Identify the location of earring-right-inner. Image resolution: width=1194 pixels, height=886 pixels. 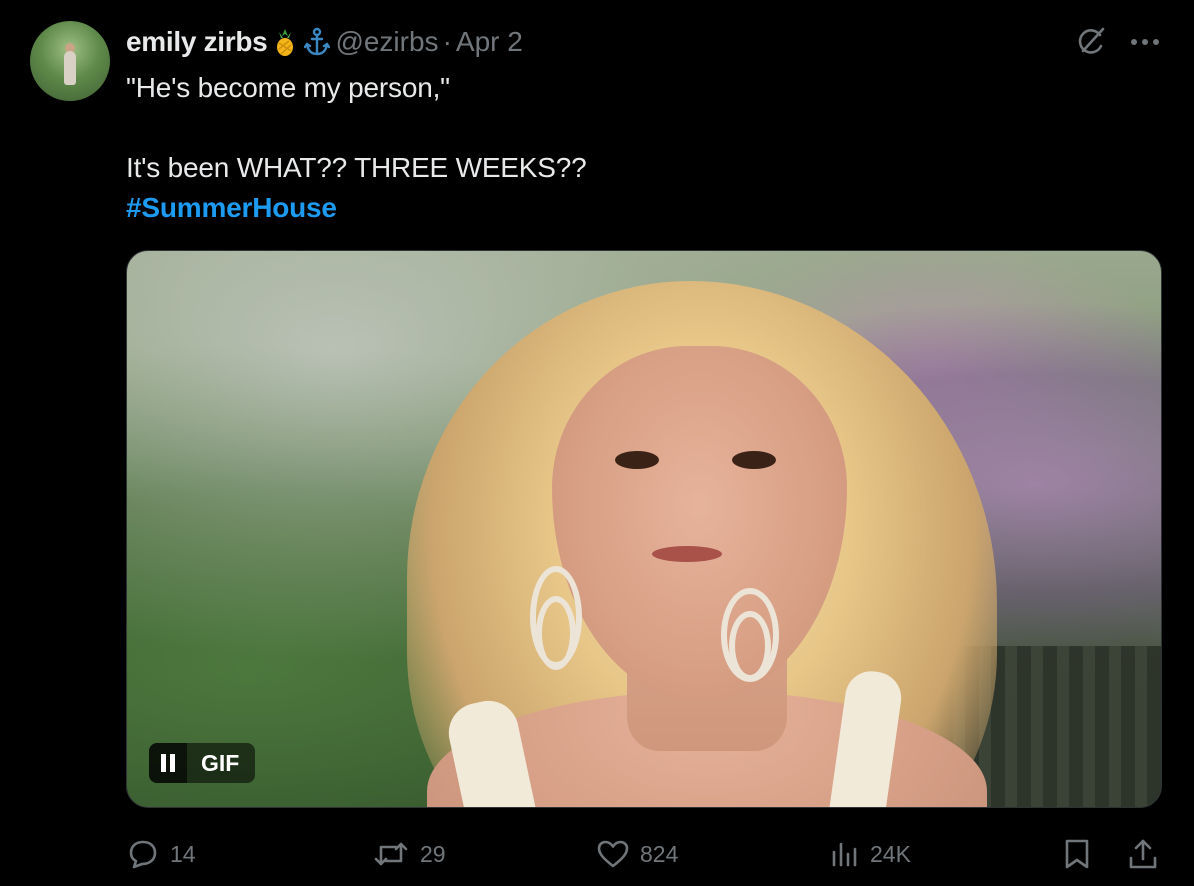
(750, 646).